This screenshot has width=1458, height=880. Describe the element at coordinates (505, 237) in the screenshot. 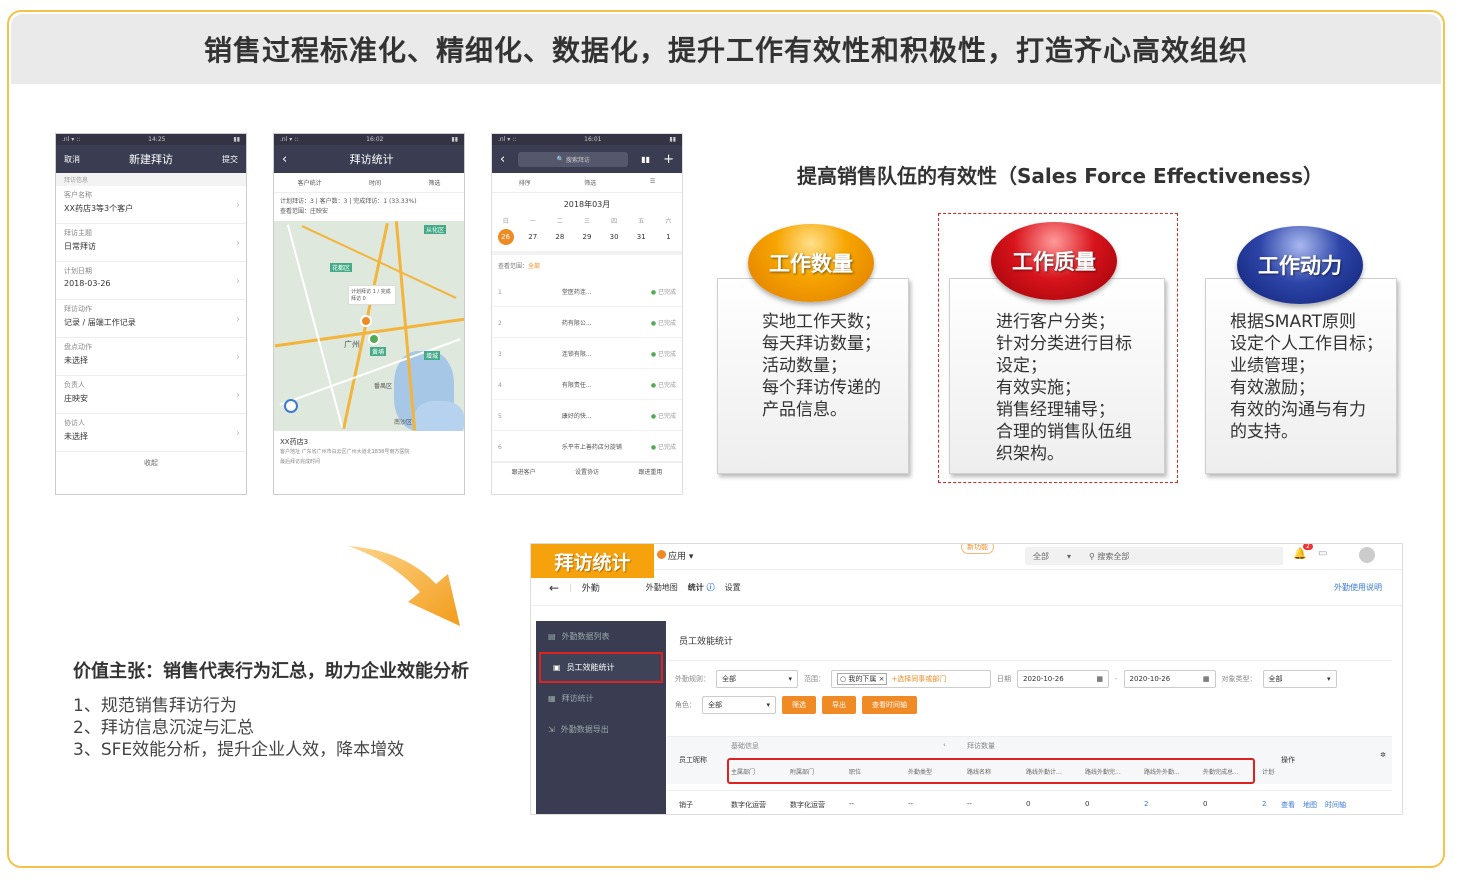

I see `calendar-day: 26` at that location.